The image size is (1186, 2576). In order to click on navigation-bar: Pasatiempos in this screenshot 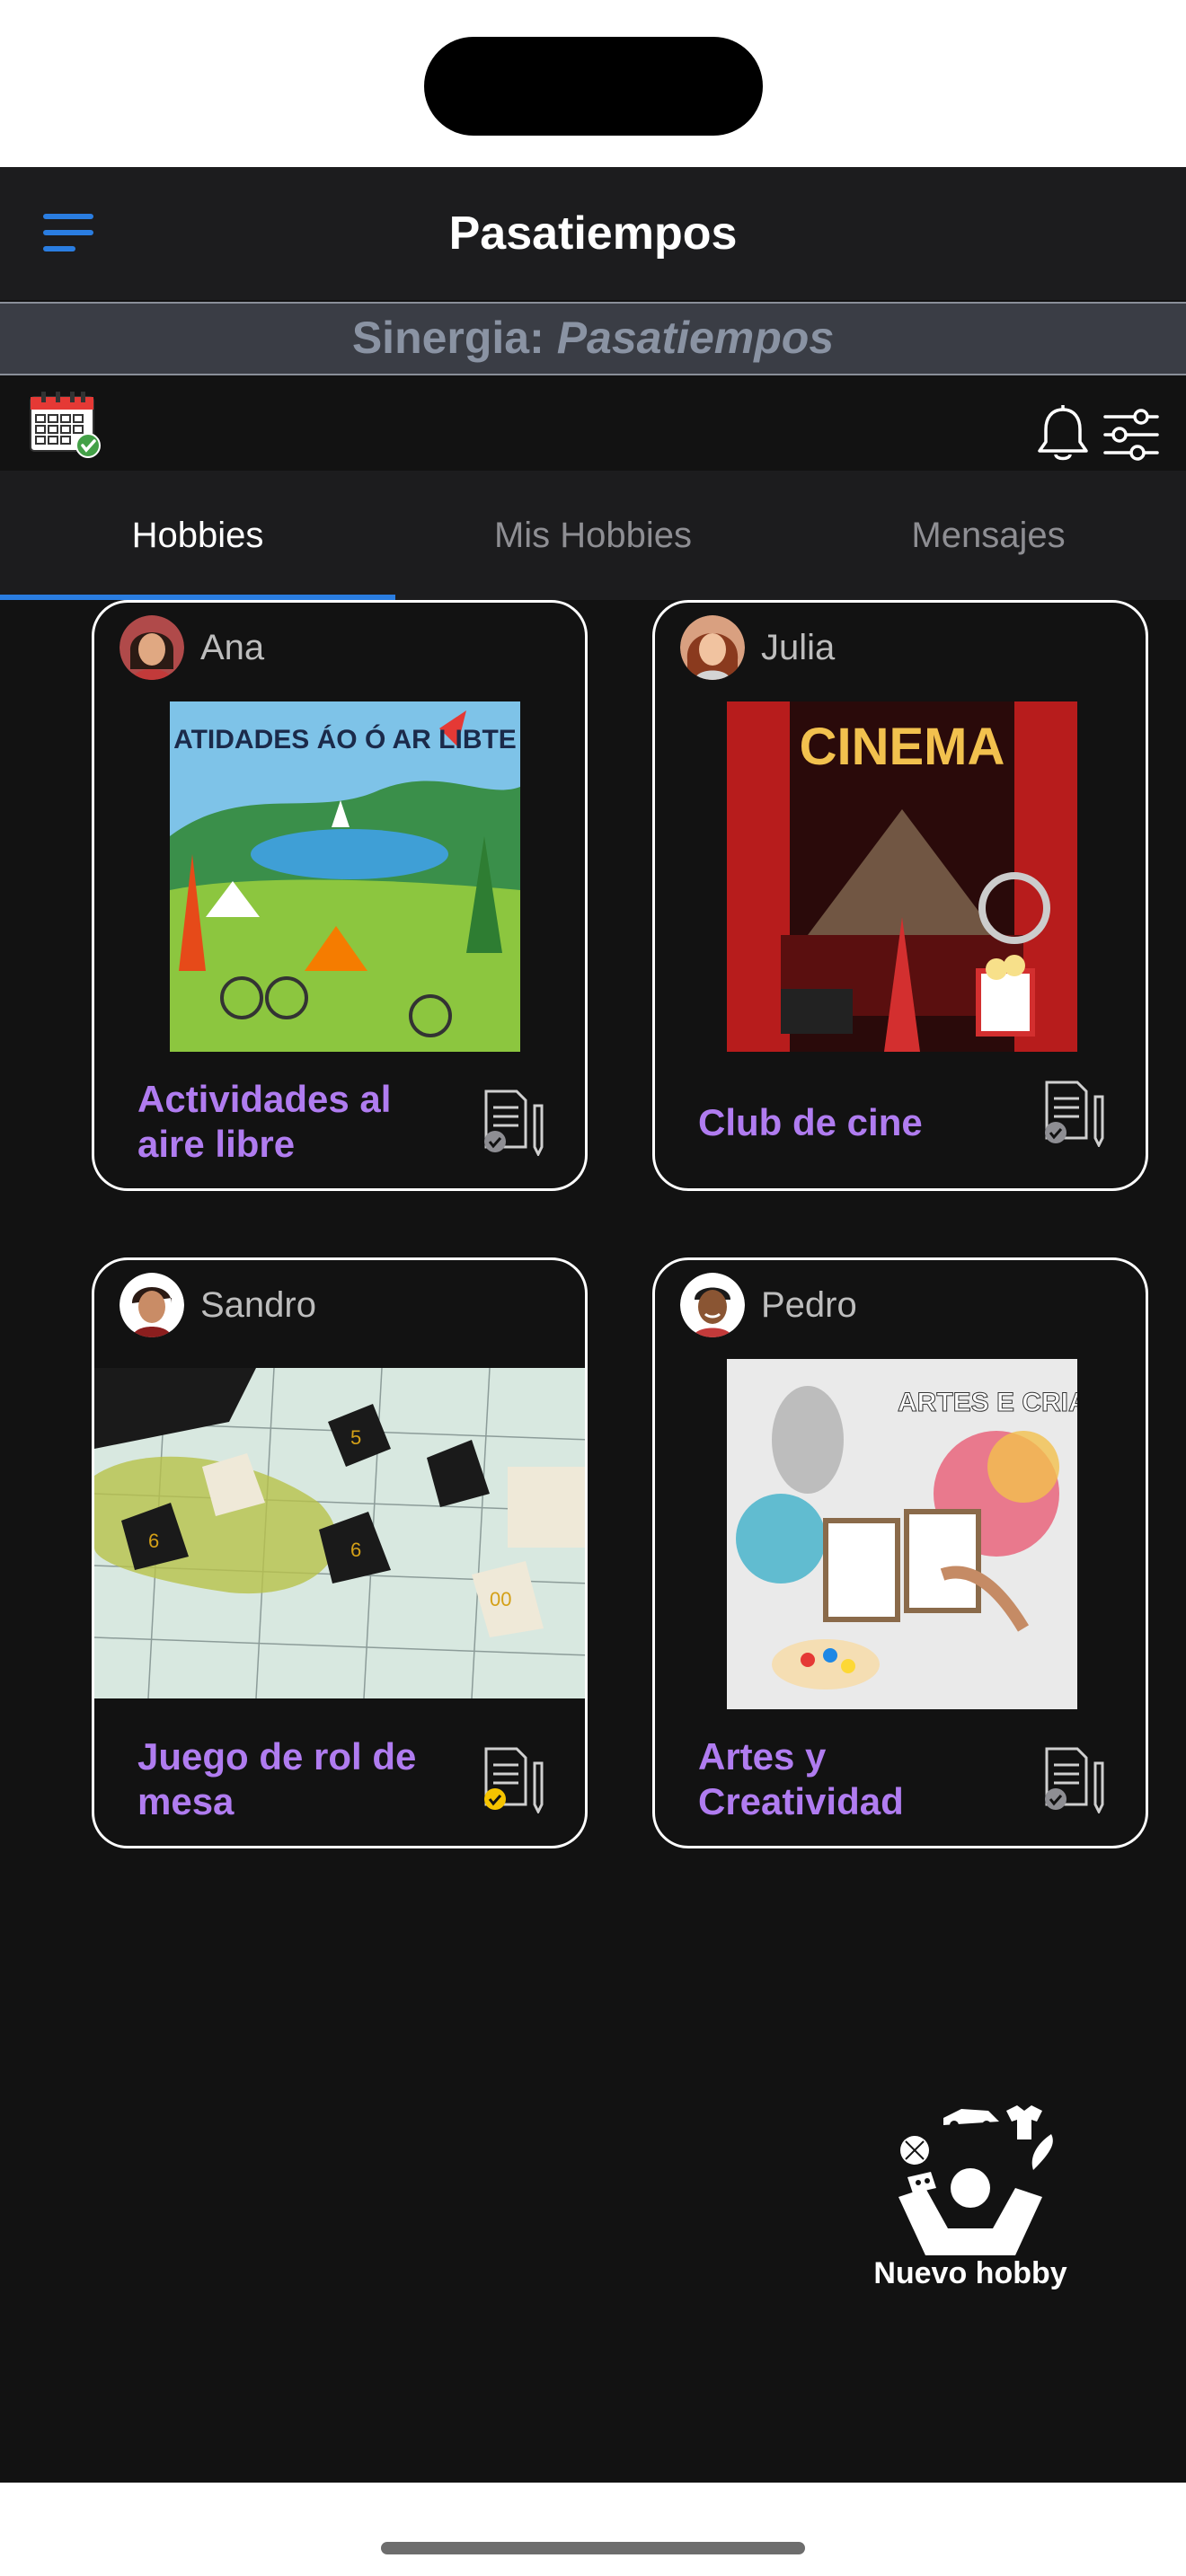, I will do `click(593, 233)`.